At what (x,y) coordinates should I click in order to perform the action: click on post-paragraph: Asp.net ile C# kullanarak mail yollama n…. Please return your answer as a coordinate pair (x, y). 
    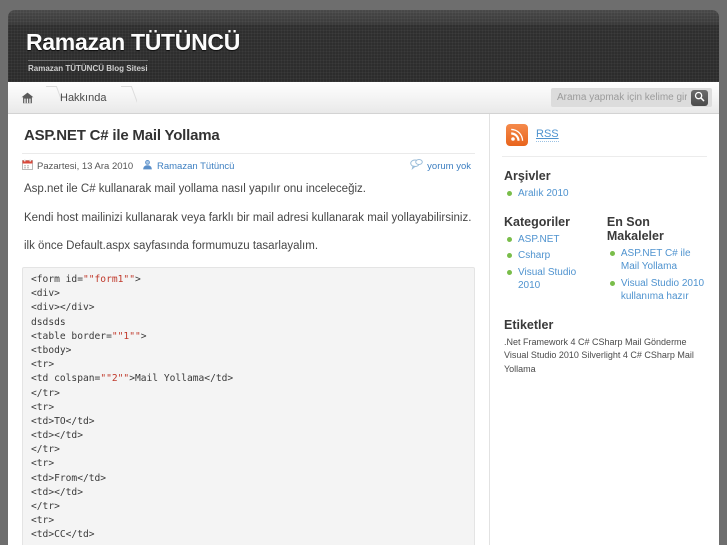
    Looking at the image, I should click on (195, 189).